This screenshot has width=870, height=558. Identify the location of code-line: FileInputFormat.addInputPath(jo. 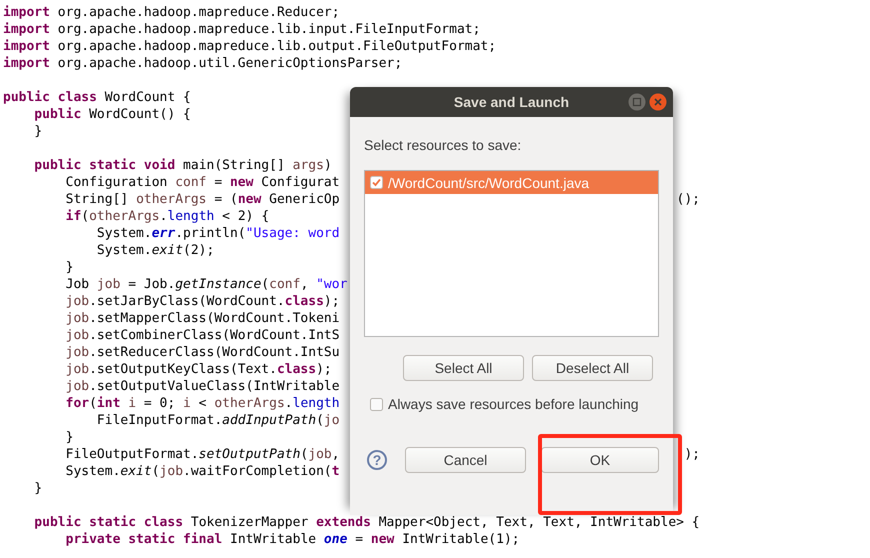
(218, 420).